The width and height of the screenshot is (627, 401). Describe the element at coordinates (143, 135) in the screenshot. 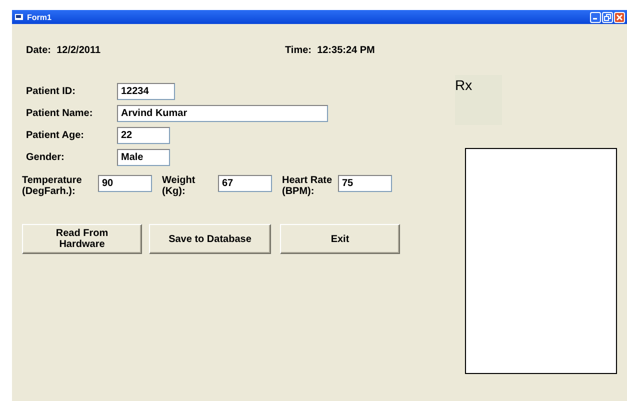

I see `input-field: 22` at that location.